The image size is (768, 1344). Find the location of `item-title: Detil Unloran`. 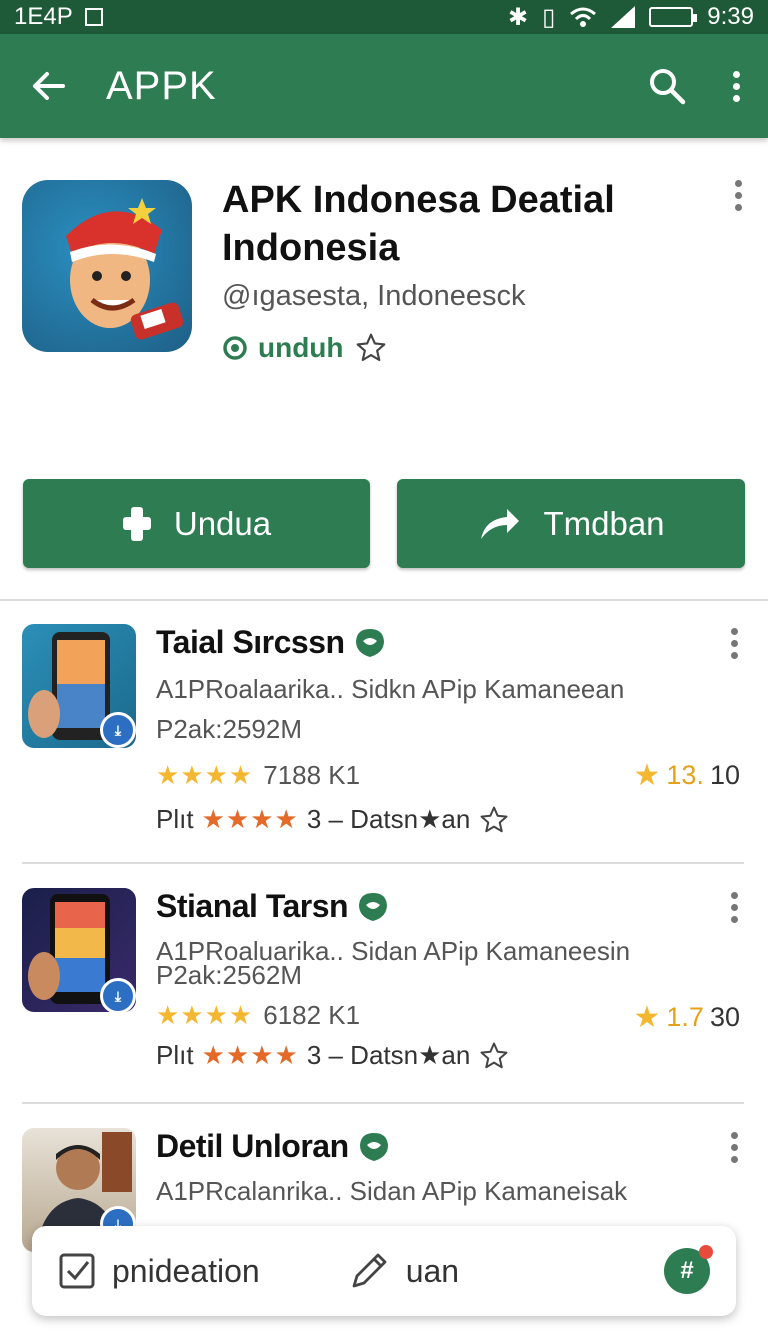

item-title: Detil Unloran is located at coordinates (273, 1146).